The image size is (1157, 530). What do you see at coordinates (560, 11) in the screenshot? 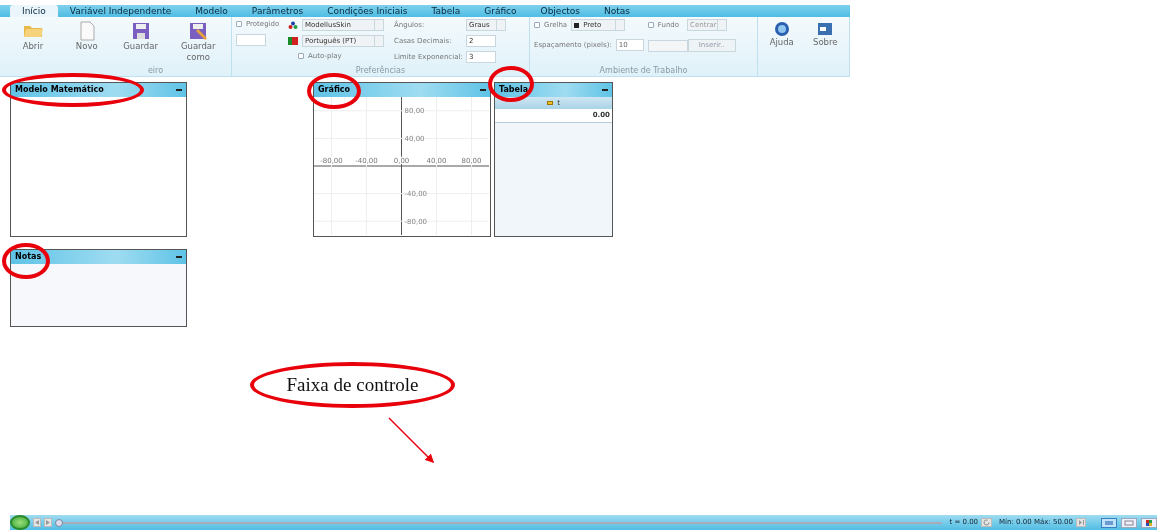
I see `ribbon-tab: Objectos` at bounding box center [560, 11].